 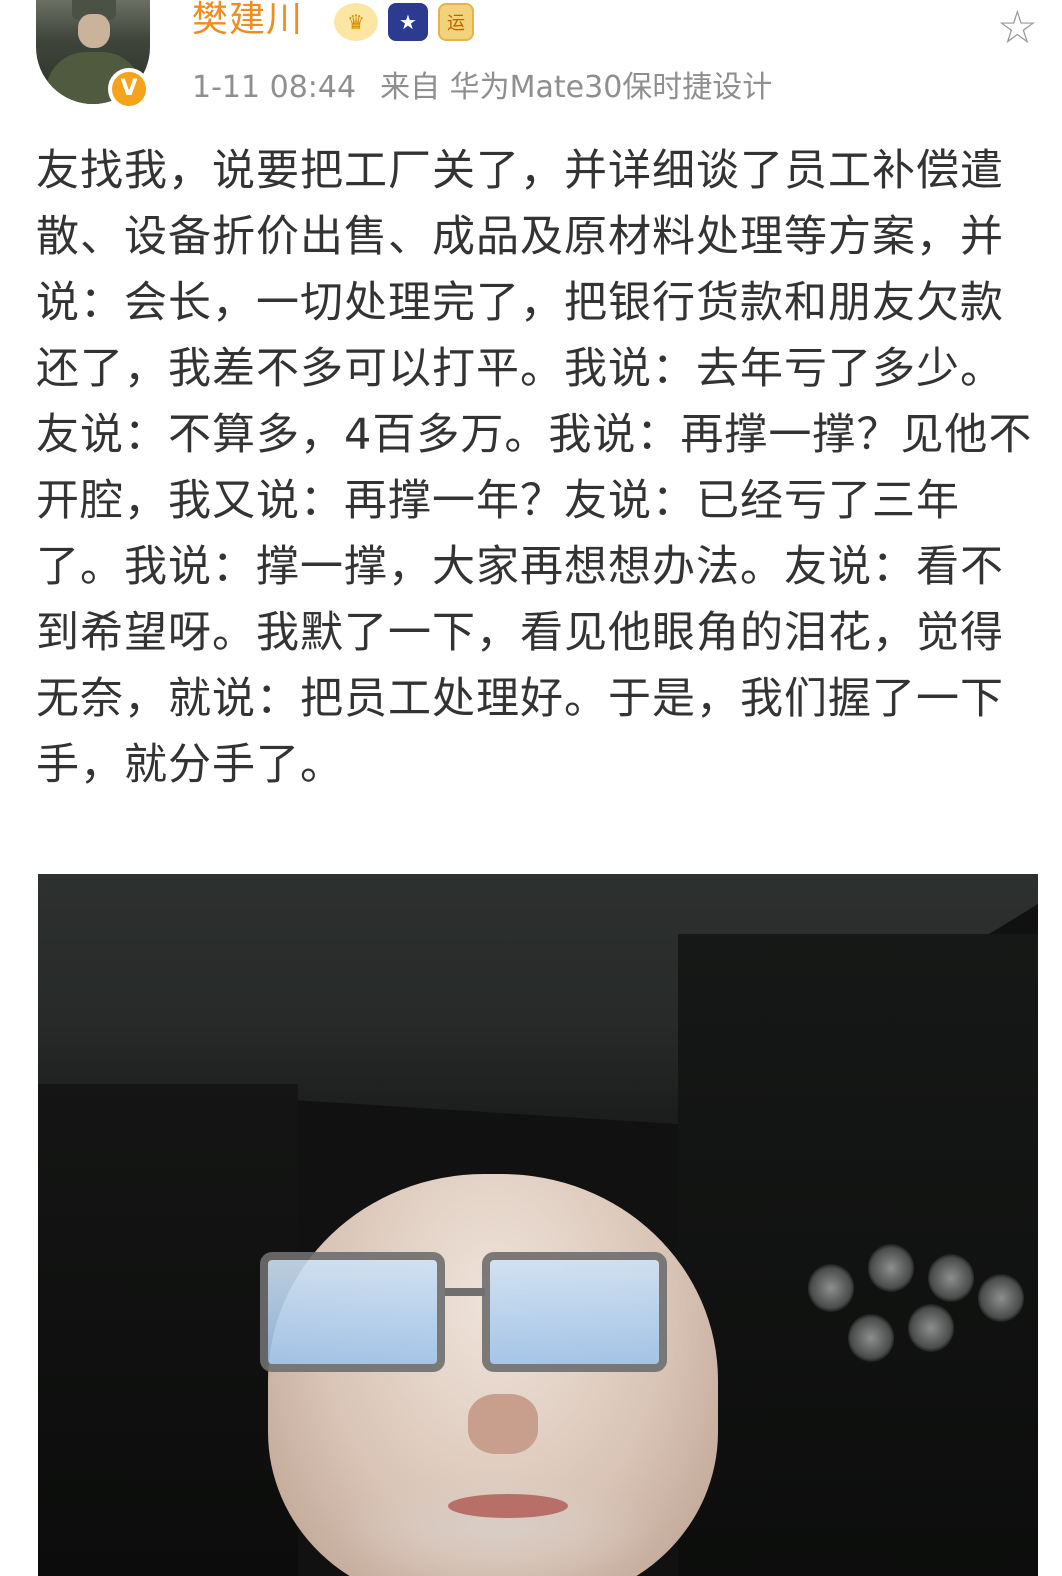 What do you see at coordinates (503, 1424) in the screenshot?
I see `photo-person-nose` at bounding box center [503, 1424].